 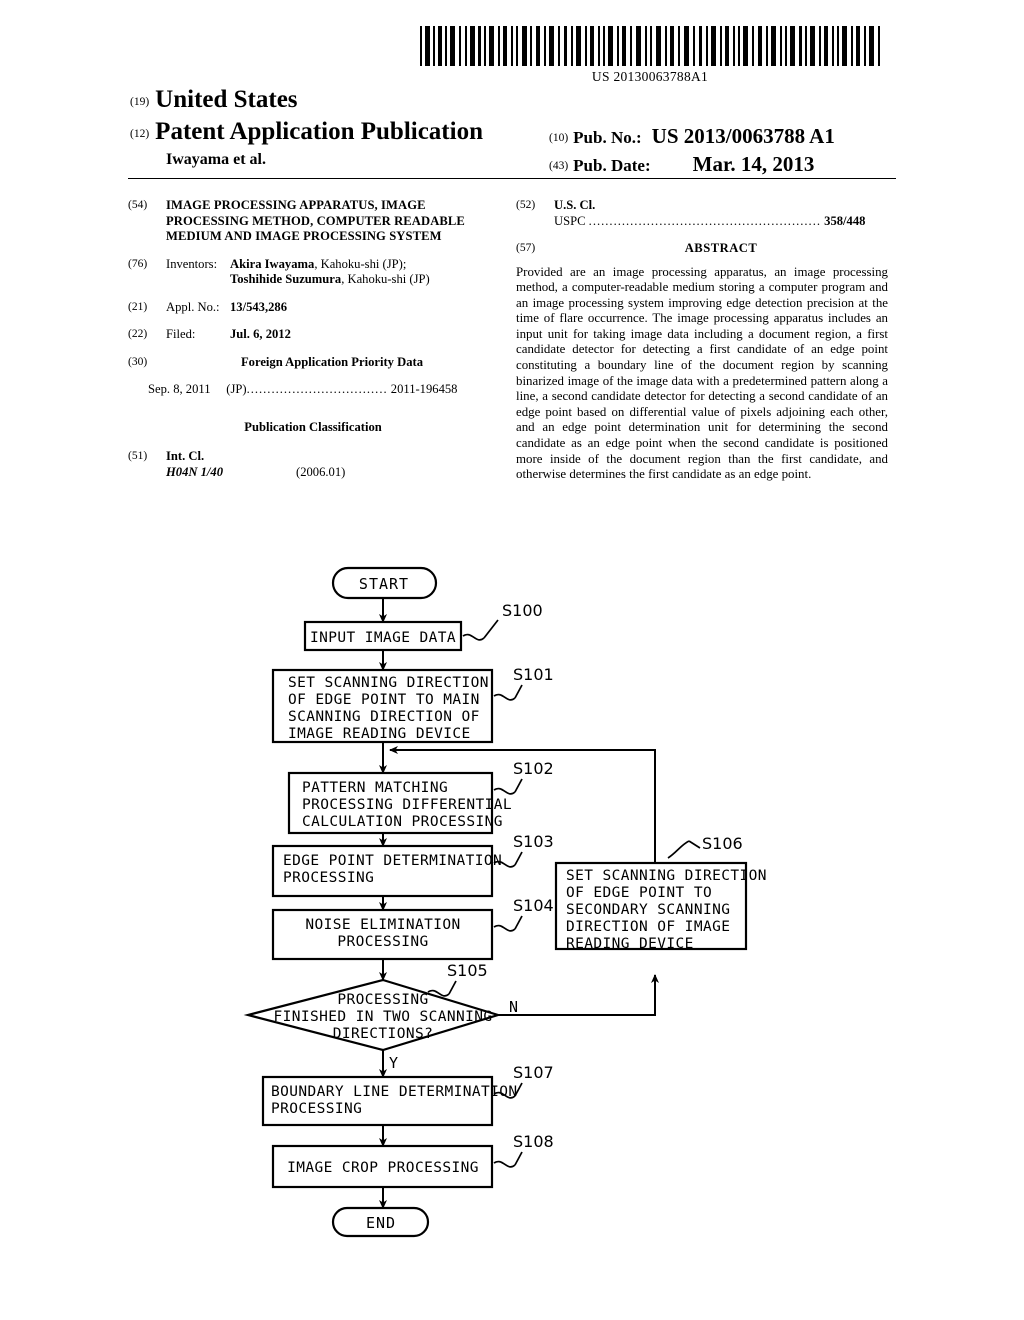 What do you see at coordinates (513, 1007) in the screenshot?
I see `s105-no-label: N` at bounding box center [513, 1007].